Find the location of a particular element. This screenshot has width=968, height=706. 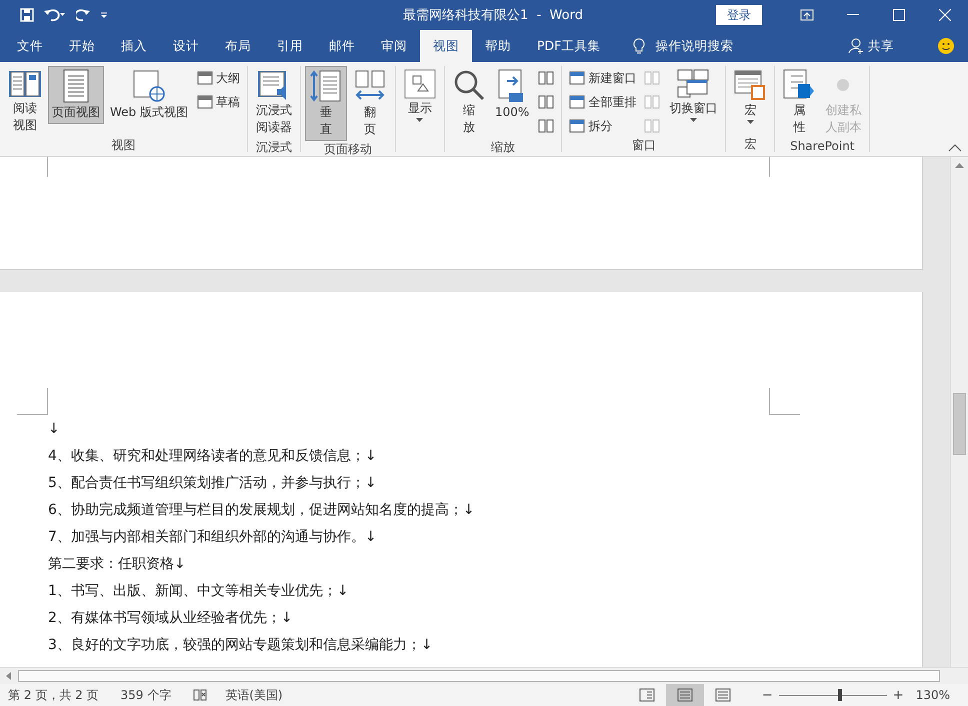

scroll-up-icon is located at coordinates (959, 165).